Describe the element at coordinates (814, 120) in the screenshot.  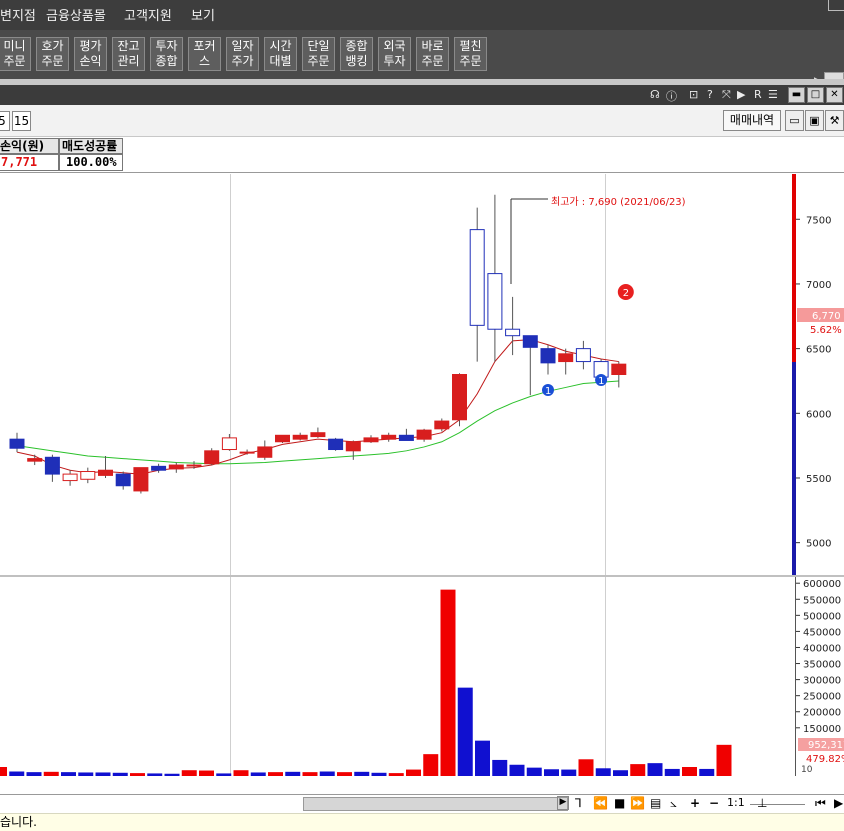
I see `save-icon: ▣` at that location.